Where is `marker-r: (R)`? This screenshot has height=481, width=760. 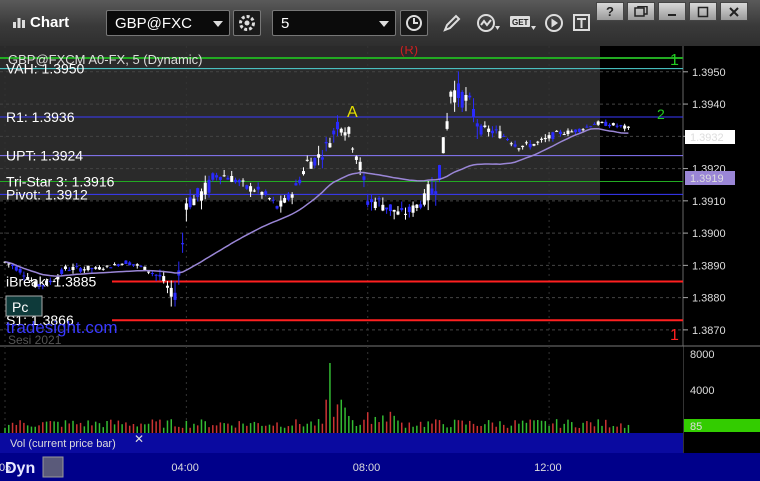 marker-r: (R) is located at coordinates (409, 51).